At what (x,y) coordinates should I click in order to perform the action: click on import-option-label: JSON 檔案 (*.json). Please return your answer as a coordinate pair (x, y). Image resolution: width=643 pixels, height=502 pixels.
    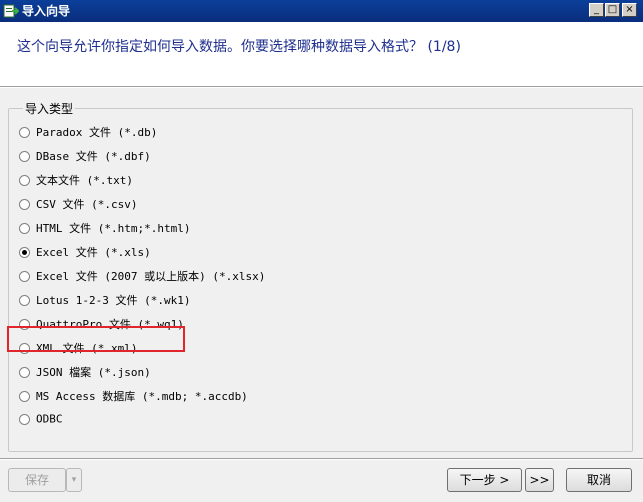
    Looking at the image, I should click on (93, 372).